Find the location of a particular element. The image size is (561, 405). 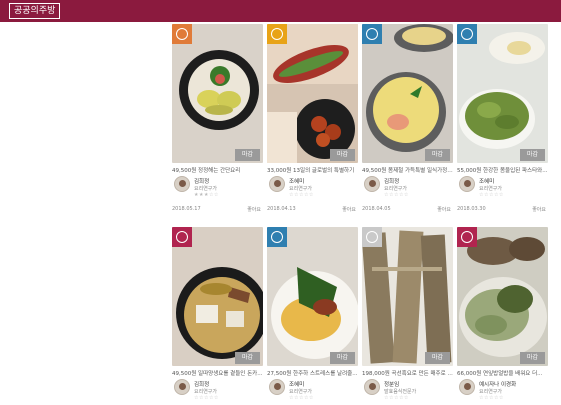

class-title: 33,000원 13일의 글로벌의 특별하기 is located at coordinates (312, 170).